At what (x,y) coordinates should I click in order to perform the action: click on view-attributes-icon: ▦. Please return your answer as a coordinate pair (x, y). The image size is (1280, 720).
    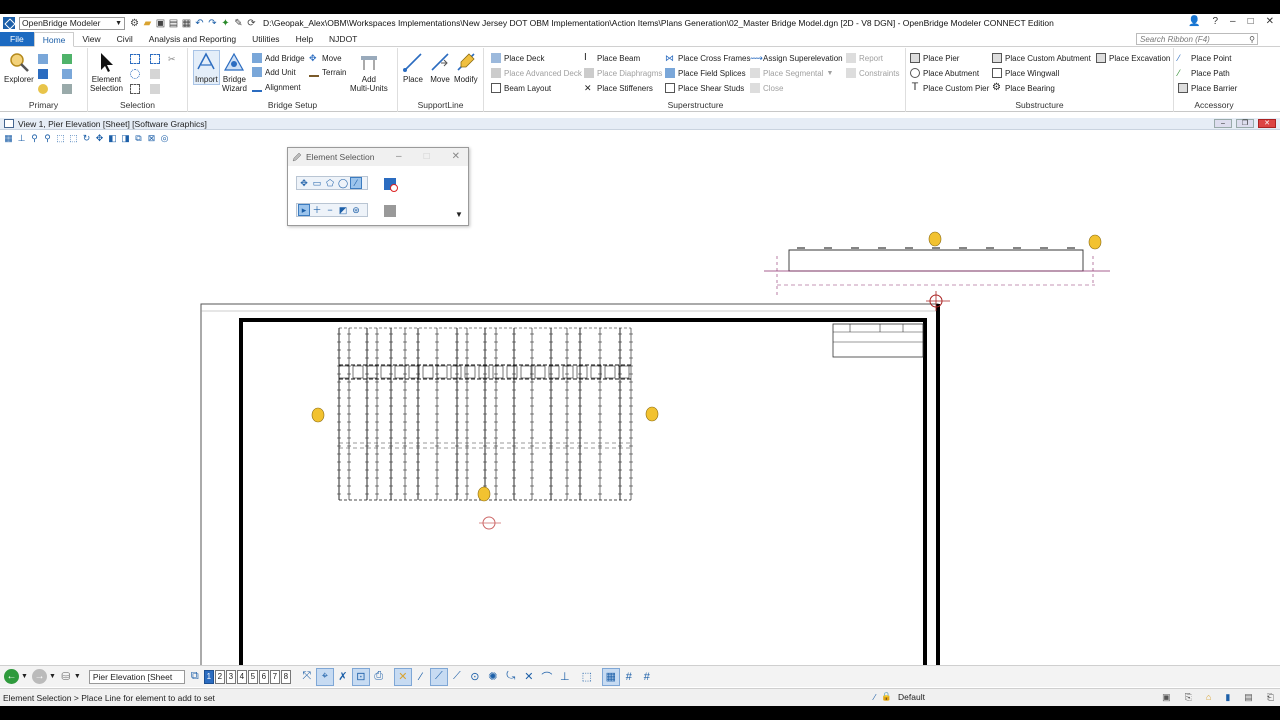
    Looking at the image, I should click on (8, 138).